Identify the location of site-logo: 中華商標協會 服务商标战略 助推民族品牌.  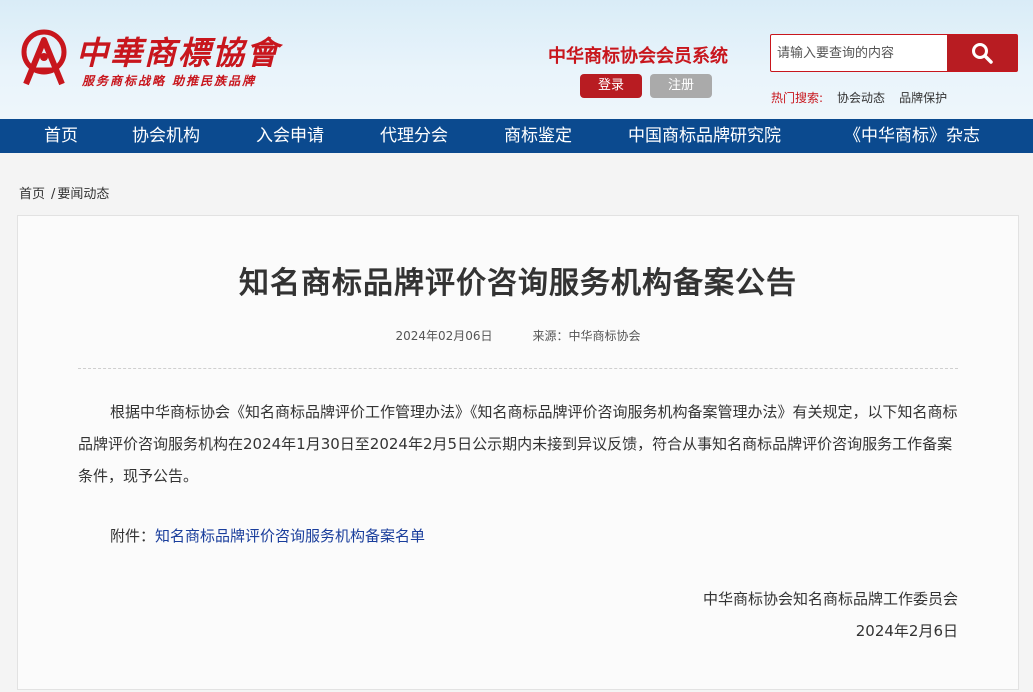
(168, 61).